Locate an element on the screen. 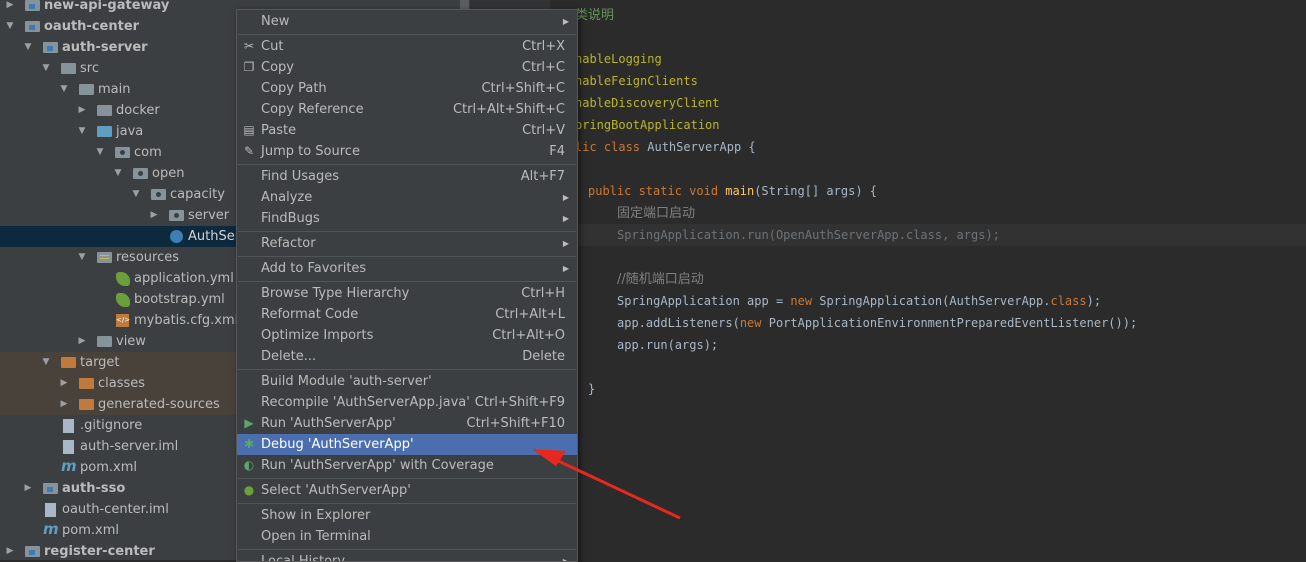  annotation-arrow is located at coordinates (606, 484).